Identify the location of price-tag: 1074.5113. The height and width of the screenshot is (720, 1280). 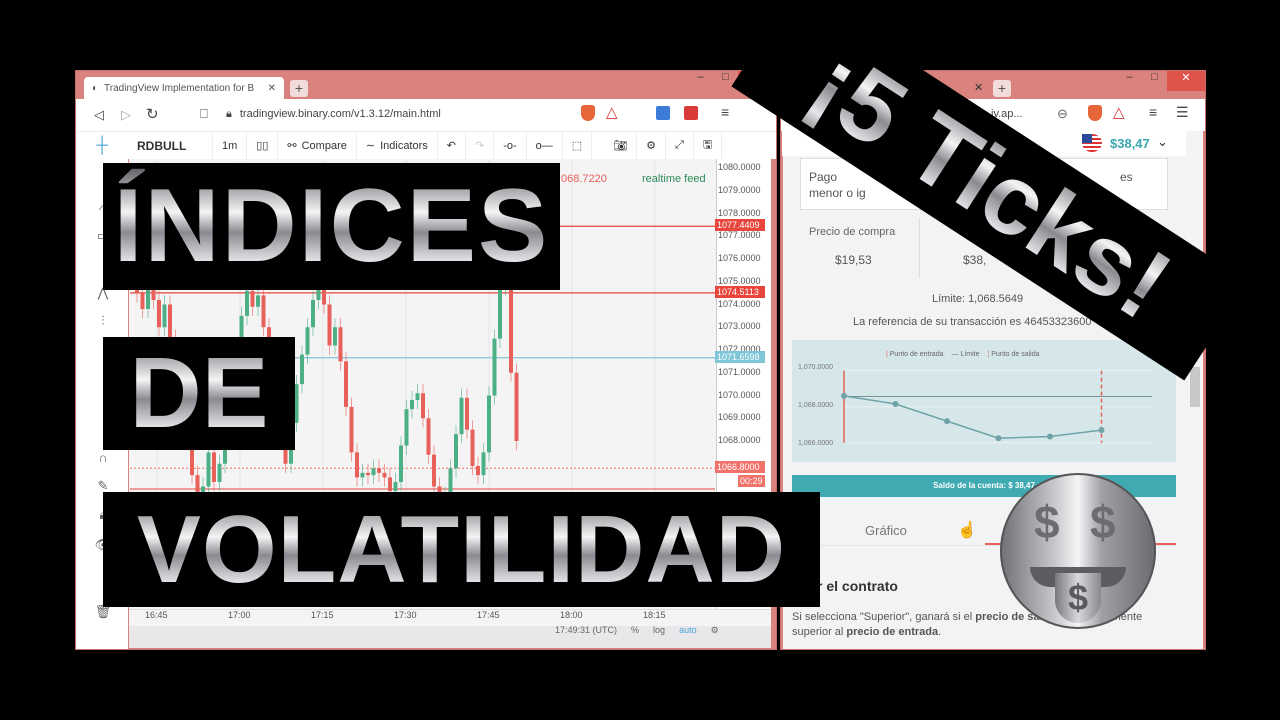
(740, 291).